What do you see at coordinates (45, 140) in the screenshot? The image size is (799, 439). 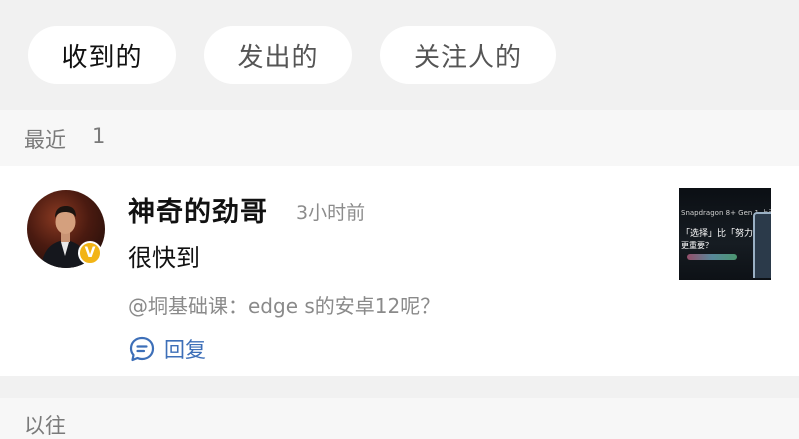 I see `recent-section-label: 最近` at bounding box center [45, 140].